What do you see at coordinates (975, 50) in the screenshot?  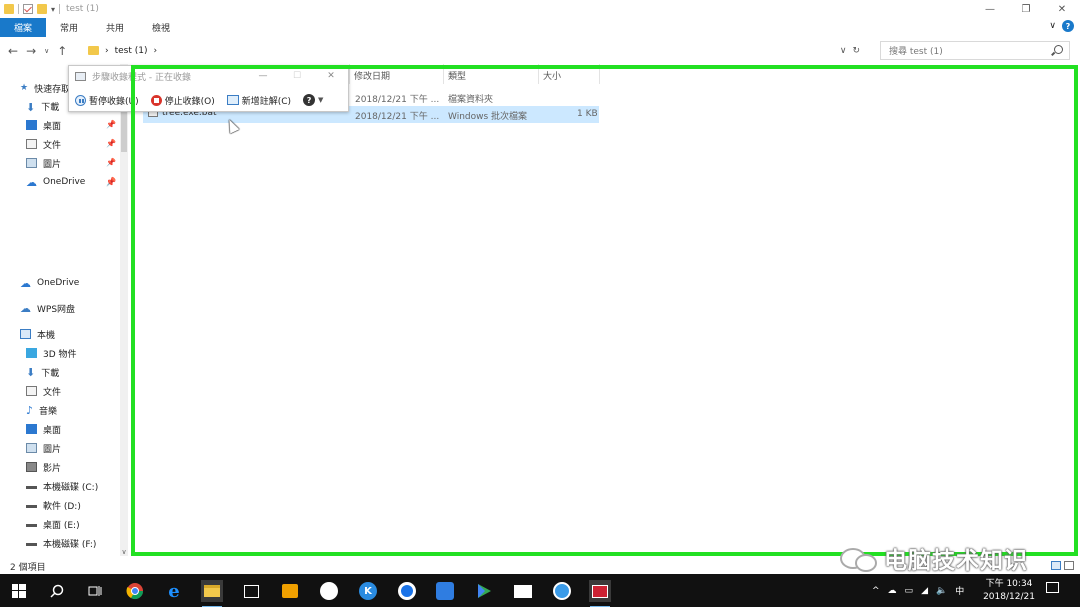 I see `search-input: 搜尋 test (1)` at bounding box center [975, 50].